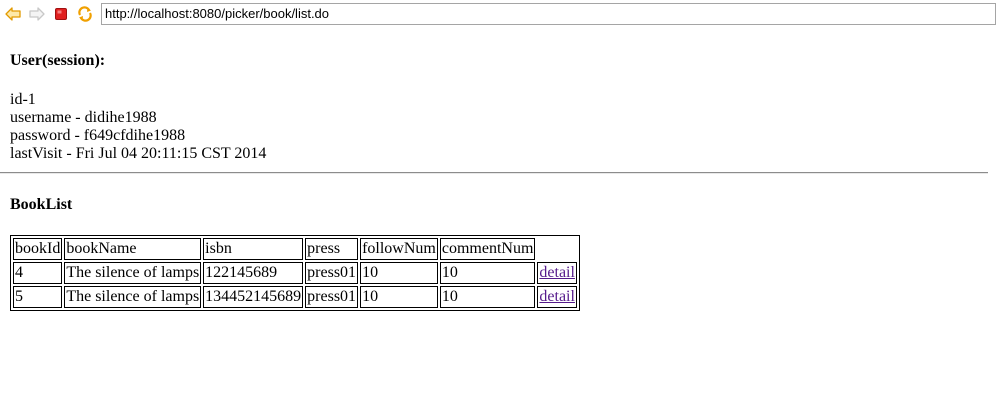 This screenshot has height=400, width=998. What do you see at coordinates (253, 297) in the screenshot?
I see `cell-isbn: 134452145689` at bounding box center [253, 297].